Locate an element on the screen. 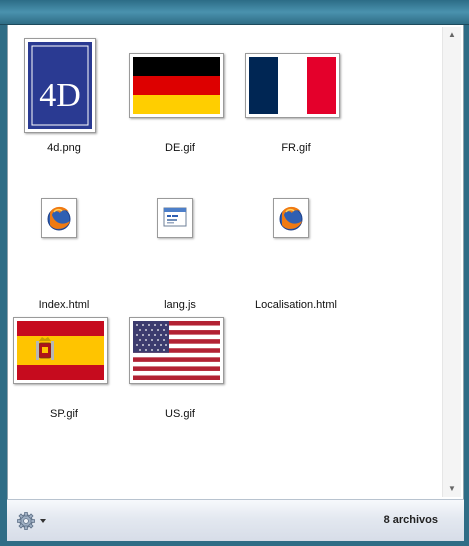  scroll-up-button: ▲ is located at coordinates (452, 35).